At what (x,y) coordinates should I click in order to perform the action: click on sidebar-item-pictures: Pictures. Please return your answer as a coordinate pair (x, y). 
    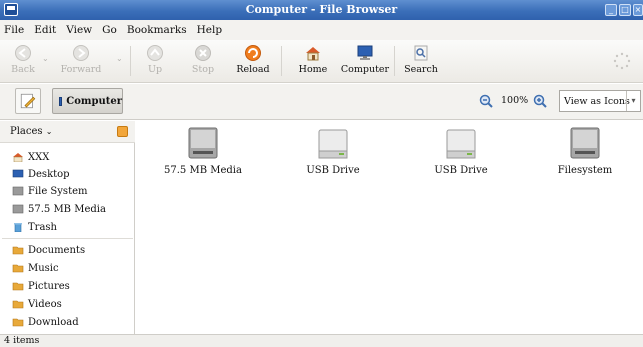
    Looking at the image, I should click on (67, 286).